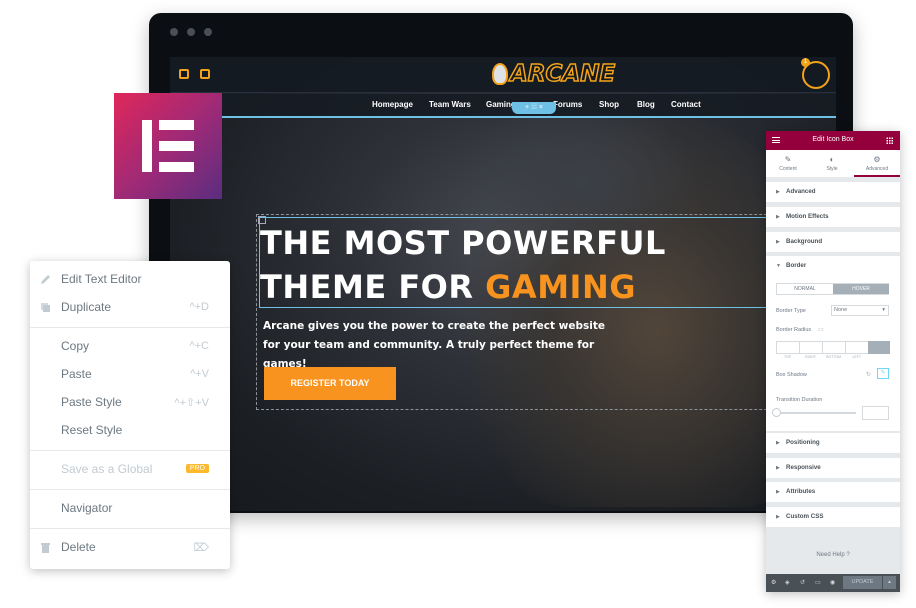 This screenshot has height=608, width=916. Describe the element at coordinates (833, 517) in the screenshot. I see `section-custom-css: ▶ Custom CSS` at that location.